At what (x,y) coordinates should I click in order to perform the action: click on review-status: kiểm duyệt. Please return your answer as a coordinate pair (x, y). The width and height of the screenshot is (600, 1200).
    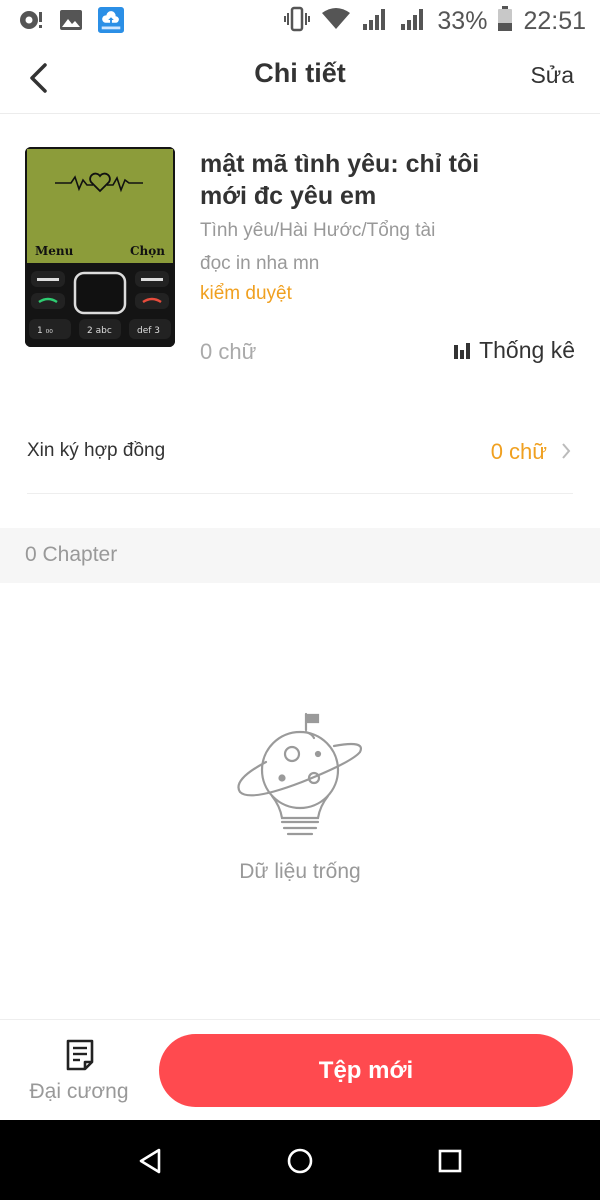
    Looking at the image, I should click on (246, 293).